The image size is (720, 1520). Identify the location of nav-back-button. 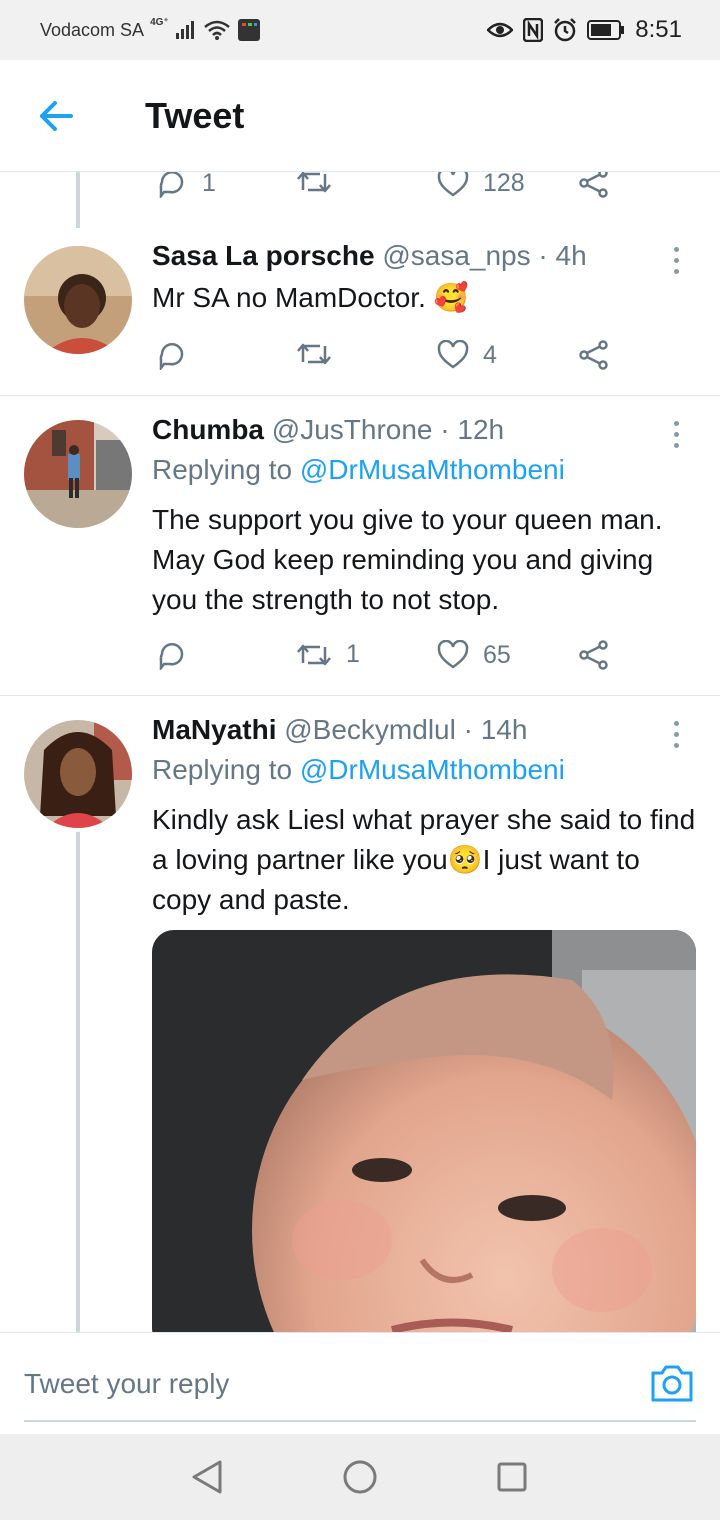
(207, 1477).